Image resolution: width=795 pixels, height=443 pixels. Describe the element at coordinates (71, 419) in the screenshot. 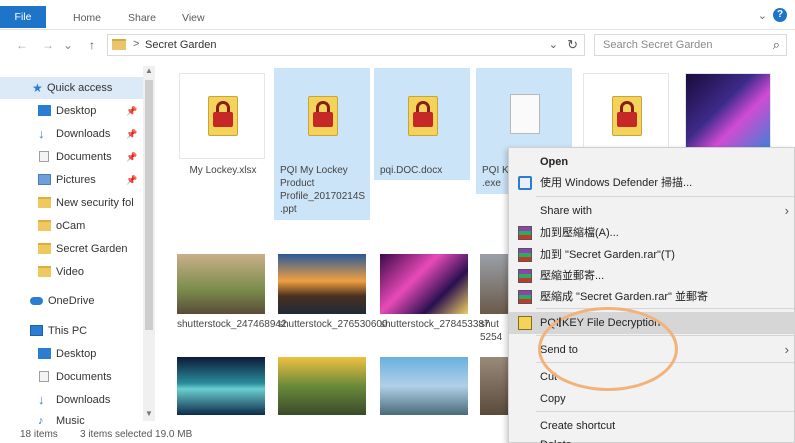

I see `sidebar-item-music: ♪ Music` at that location.